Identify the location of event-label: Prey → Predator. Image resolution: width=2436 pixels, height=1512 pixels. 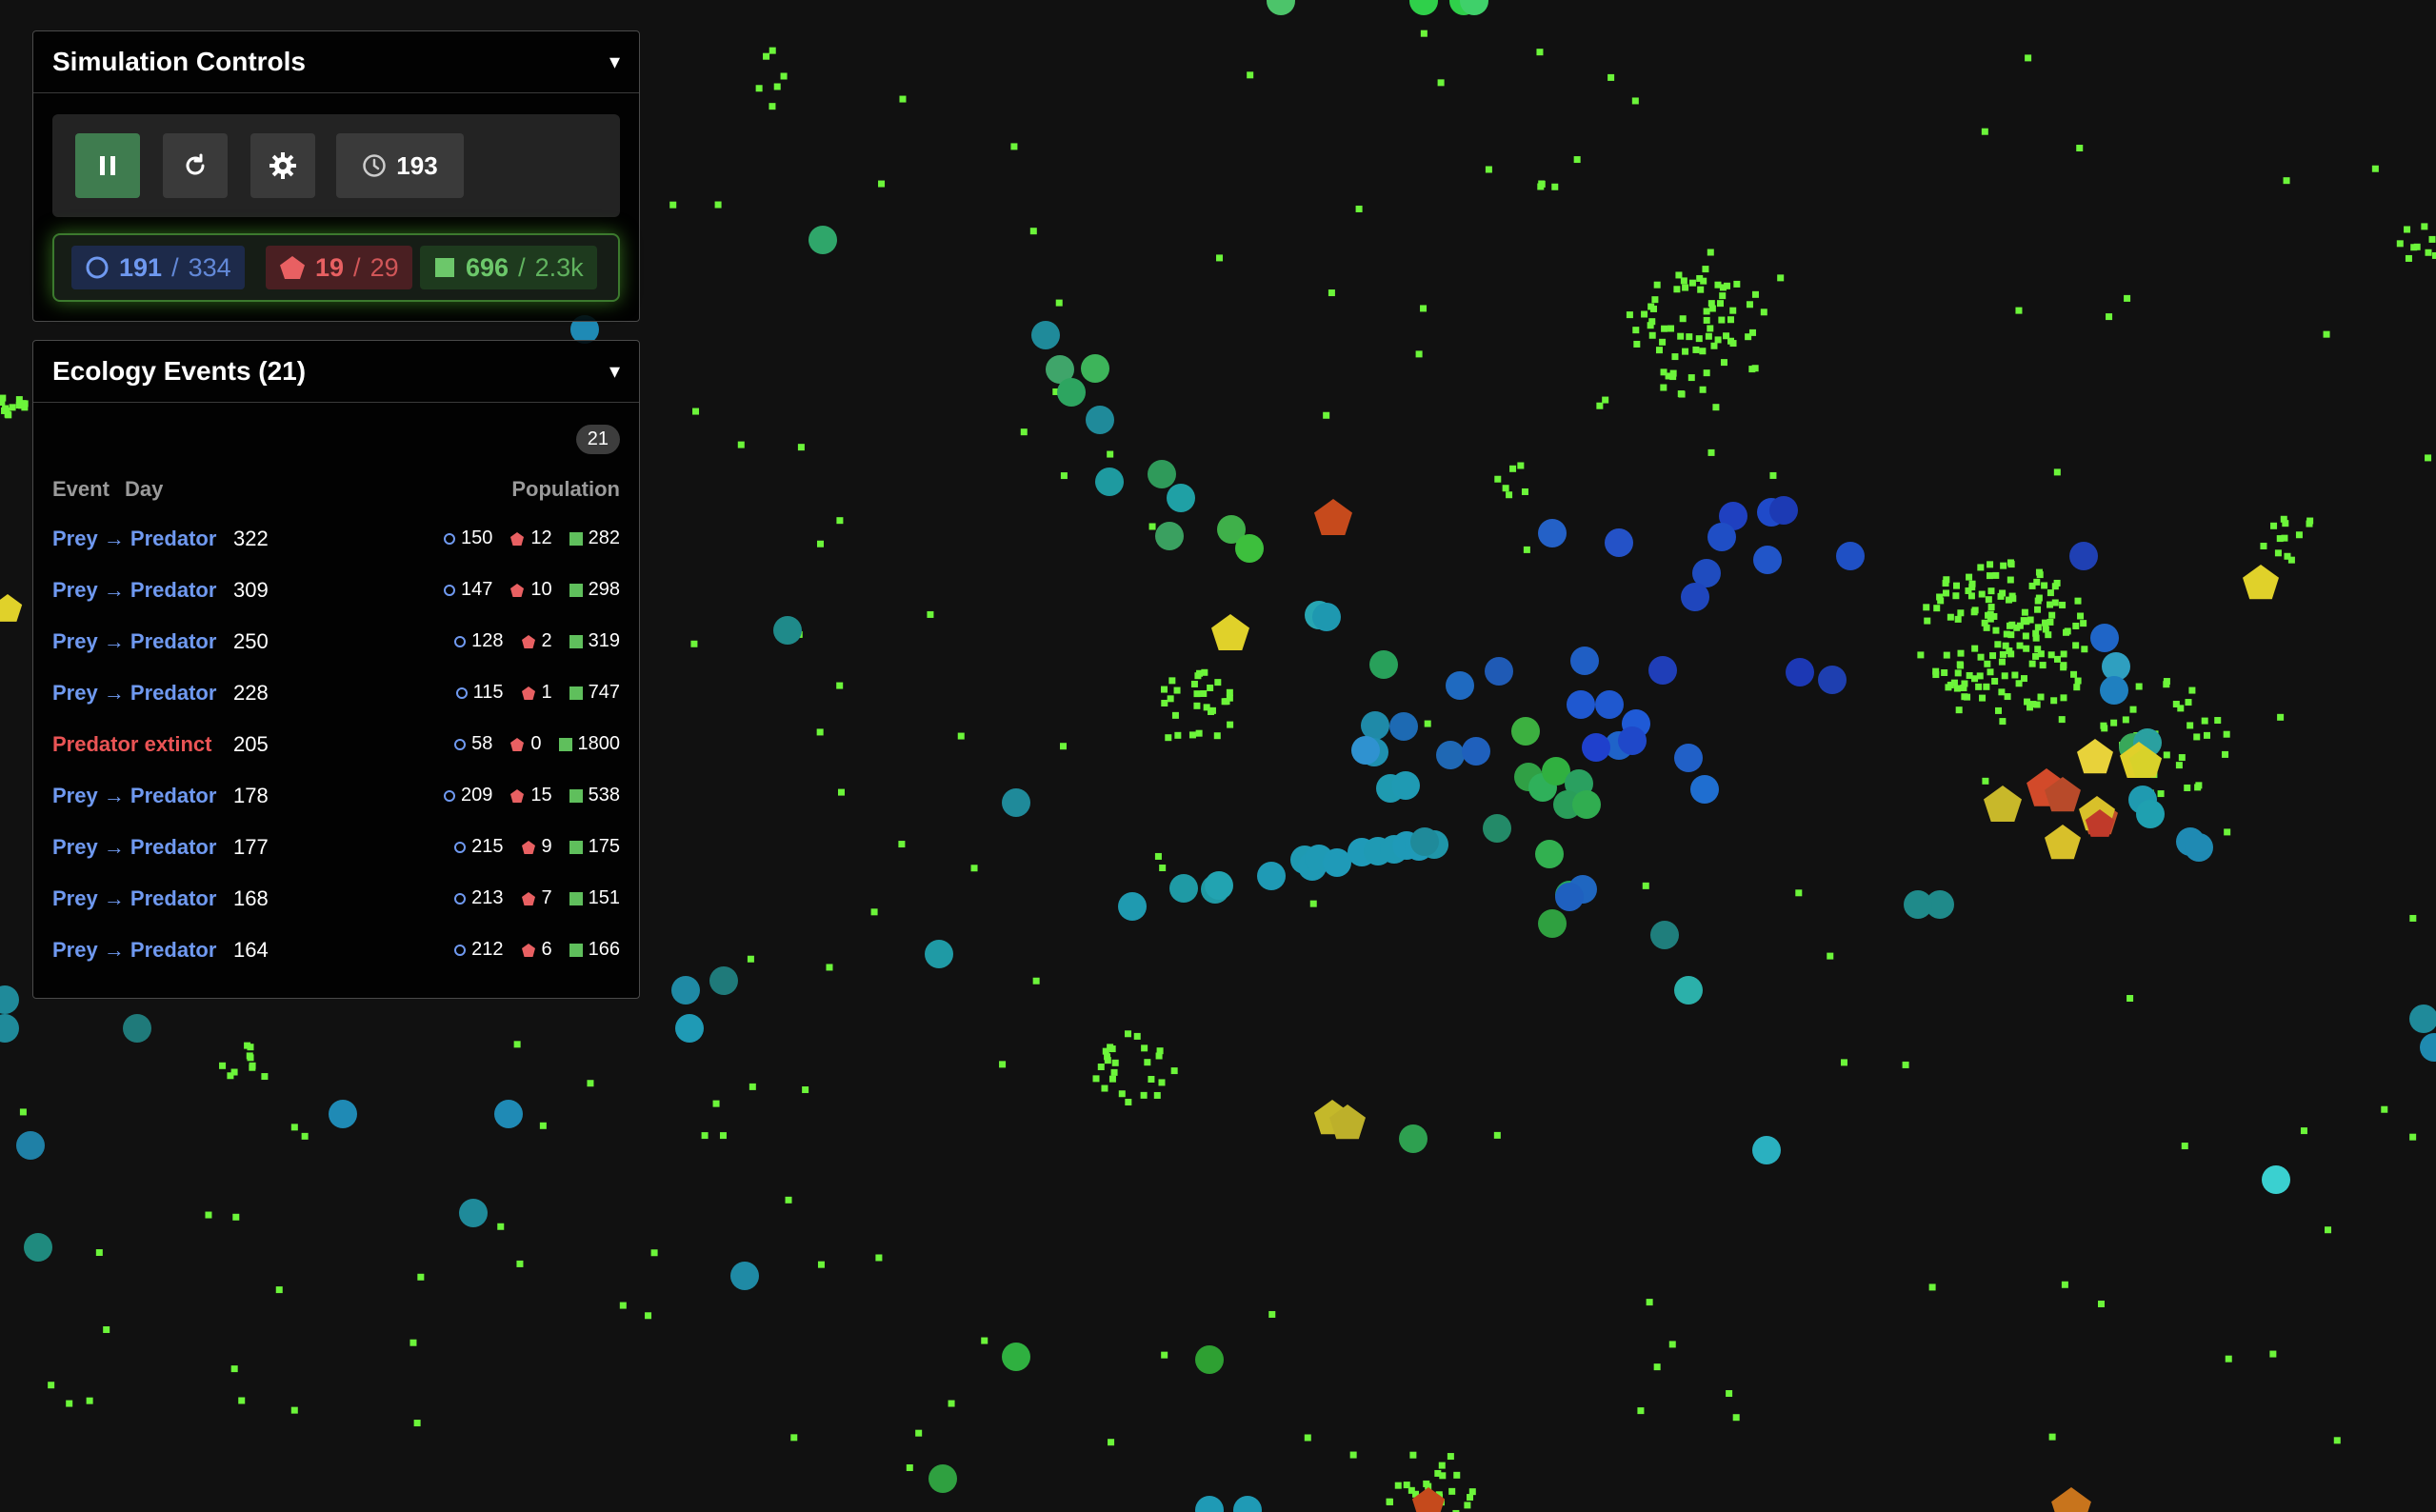
(135, 538).